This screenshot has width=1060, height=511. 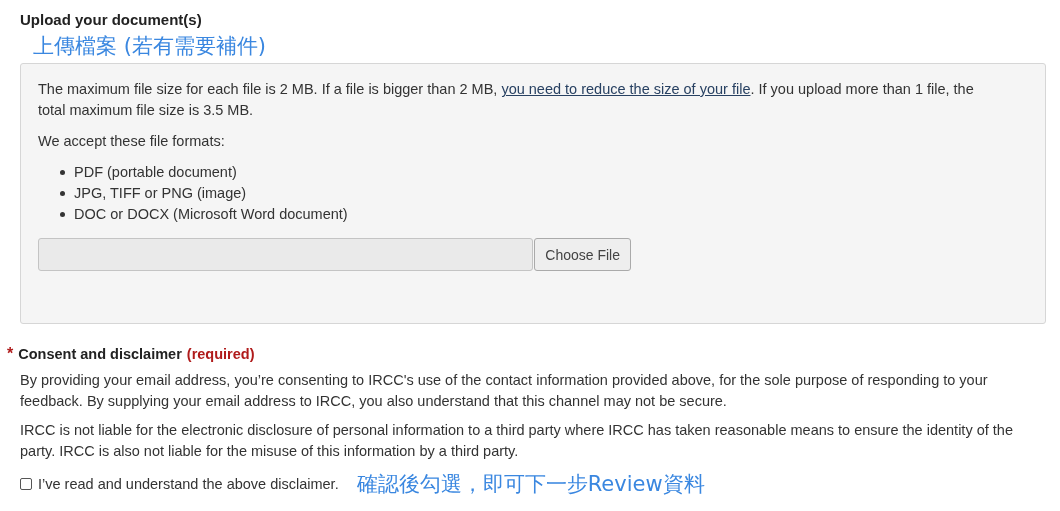 What do you see at coordinates (506, 100) in the screenshot?
I see `size-note: The maximum file size for each file is 2 MB. If a file is bigger than 2 MB, you need to reduce the size of your file. If you upload more than 1 file, the total maximum file size is 3.5 MB.` at bounding box center [506, 100].